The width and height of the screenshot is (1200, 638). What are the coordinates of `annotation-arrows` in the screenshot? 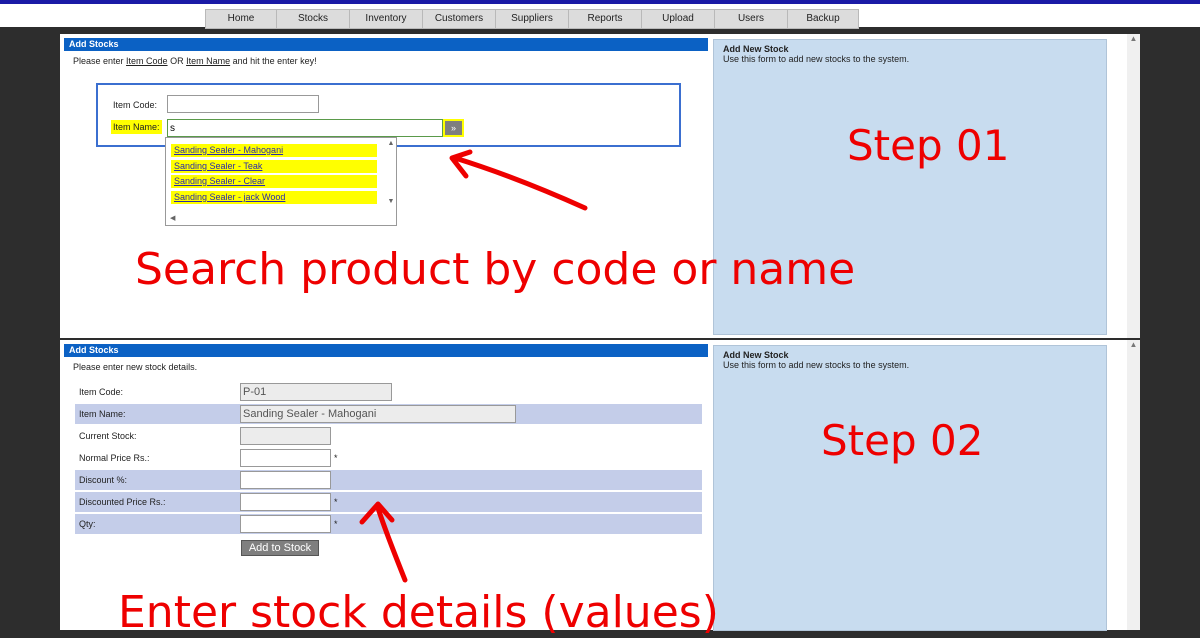 It's located at (473, 366).